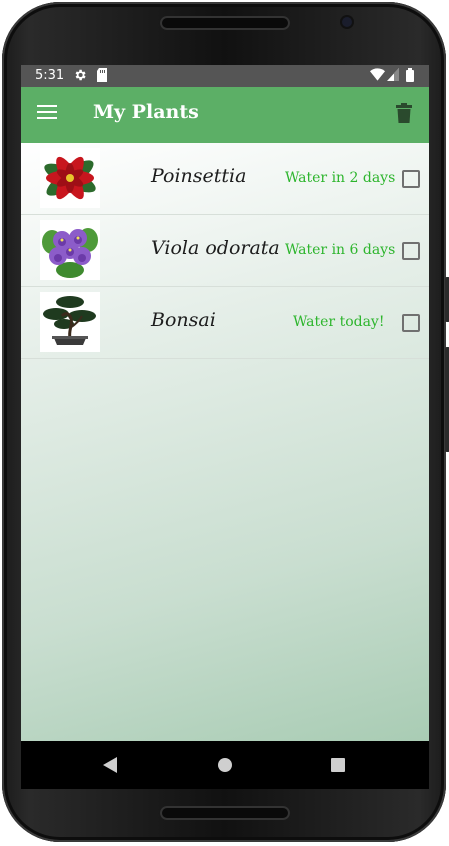  What do you see at coordinates (183, 320) in the screenshot?
I see `plant-name: Bonsai` at bounding box center [183, 320].